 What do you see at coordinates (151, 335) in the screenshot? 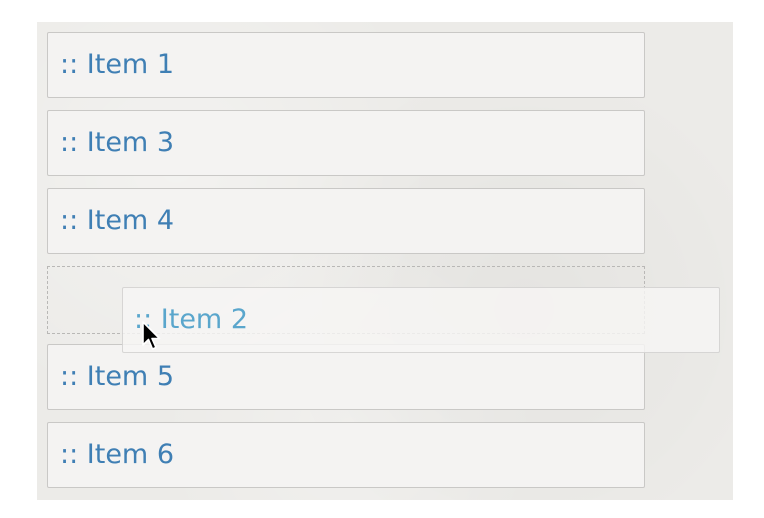
I see `arrow-cursor-icon` at bounding box center [151, 335].